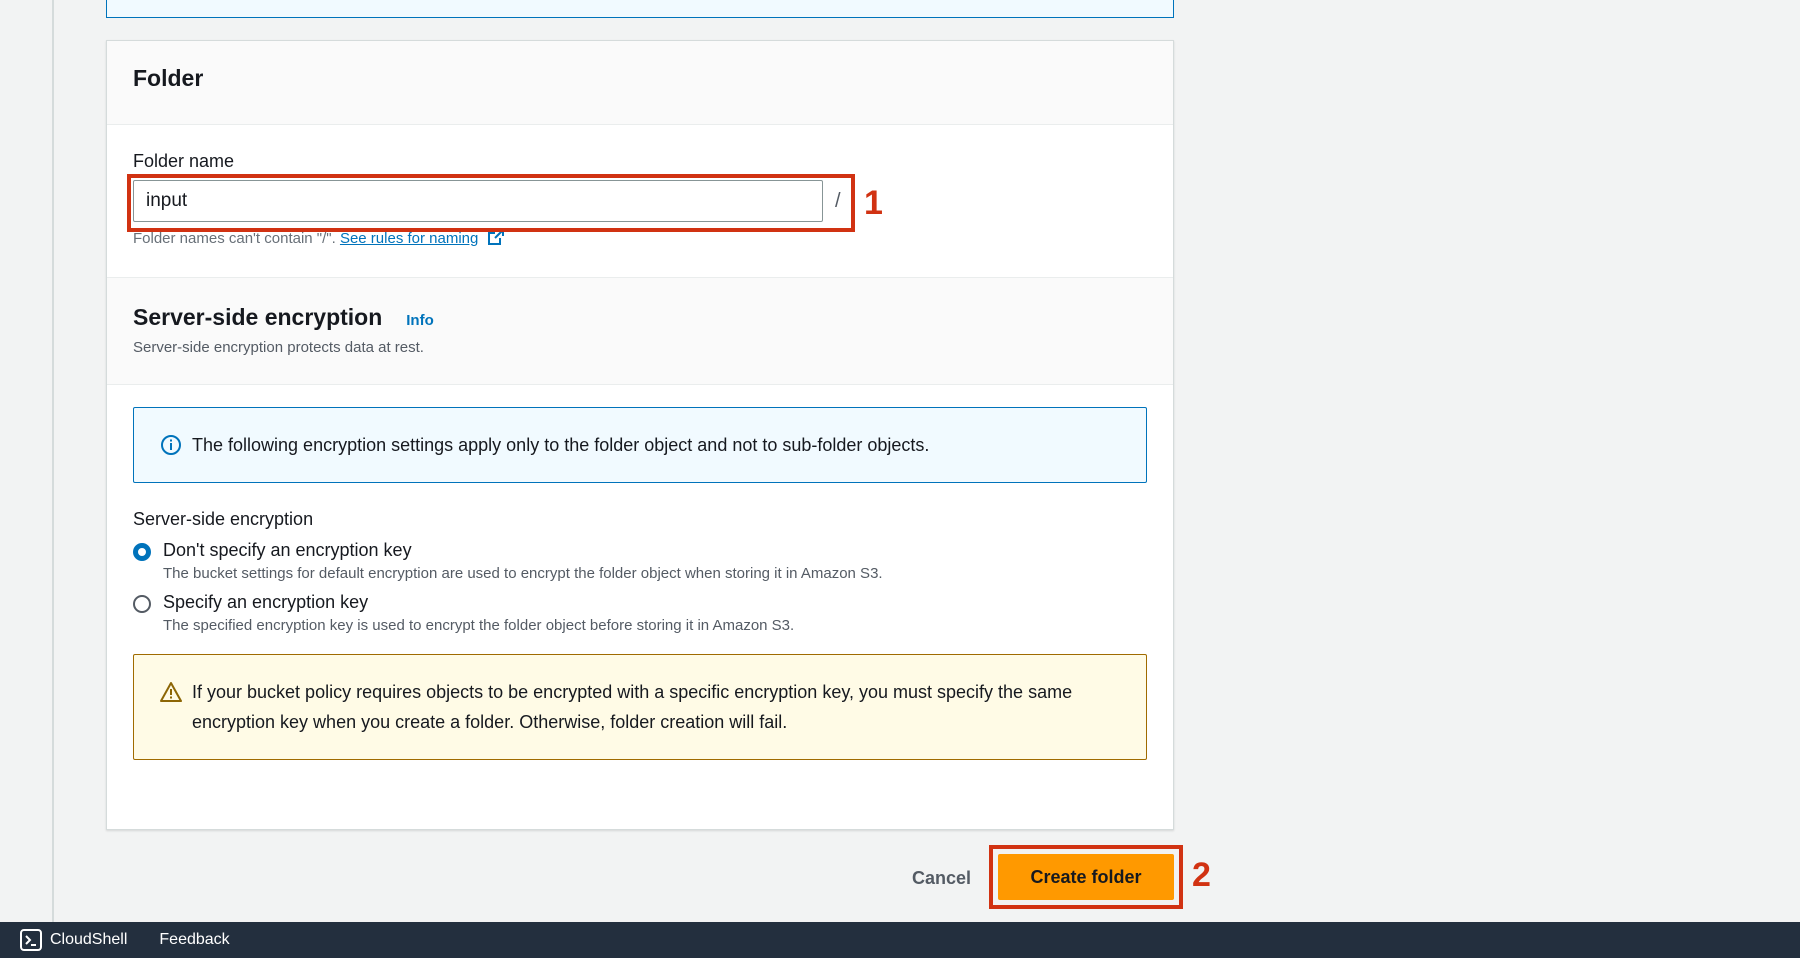 This screenshot has width=1800, height=958. What do you see at coordinates (1201, 875) in the screenshot?
I see `annotation-number-2: 2` at bounding box center [1201, 875].